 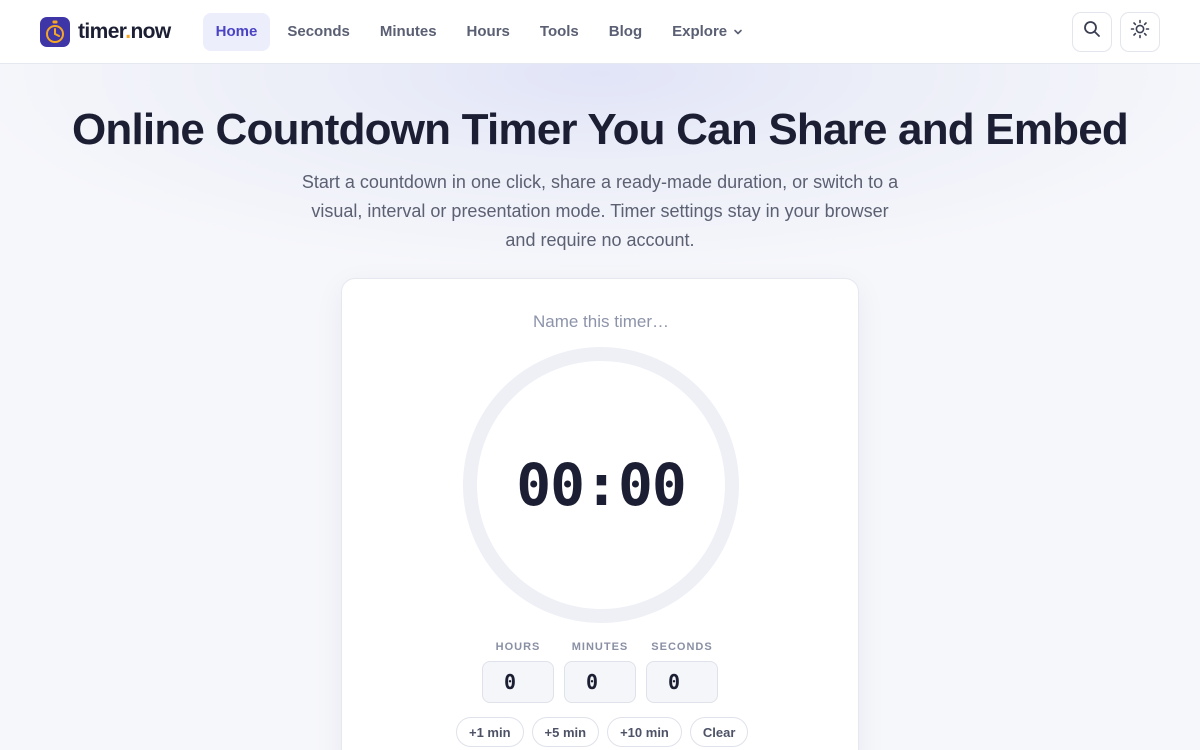 What do you see at coordinates (518, 682) in the screenshot?
I see `hours-input` at bounding box center [518, 682].